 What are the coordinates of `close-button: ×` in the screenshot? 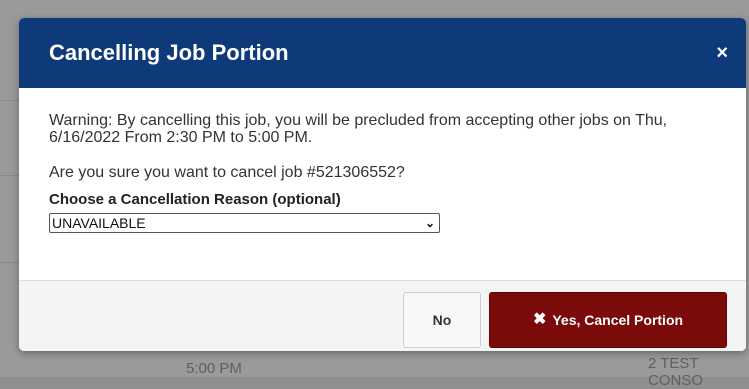 It's located at (722, 53).